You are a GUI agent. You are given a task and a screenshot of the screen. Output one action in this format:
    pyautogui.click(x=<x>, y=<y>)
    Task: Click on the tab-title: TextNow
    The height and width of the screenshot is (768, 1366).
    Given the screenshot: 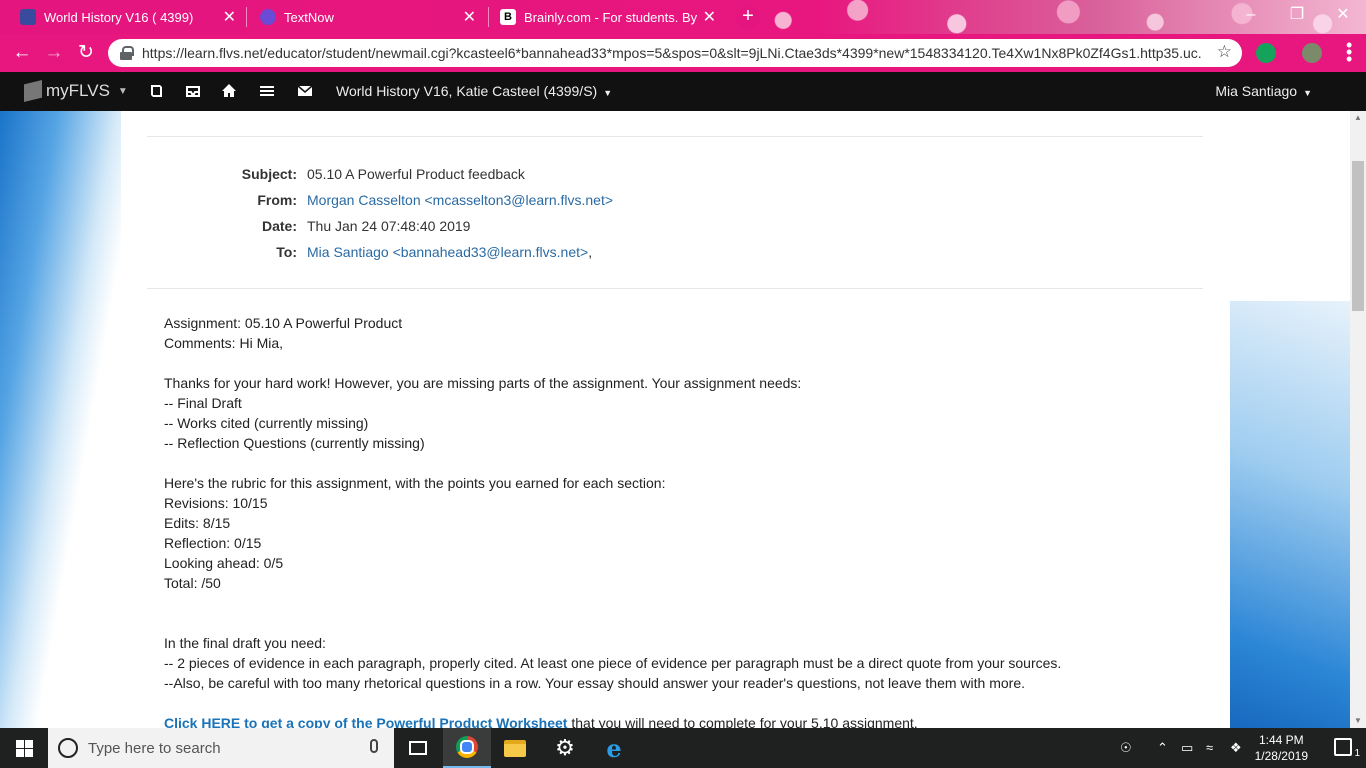 What is the action you would take?
    pyautogui.click(x=309, y=17)
    